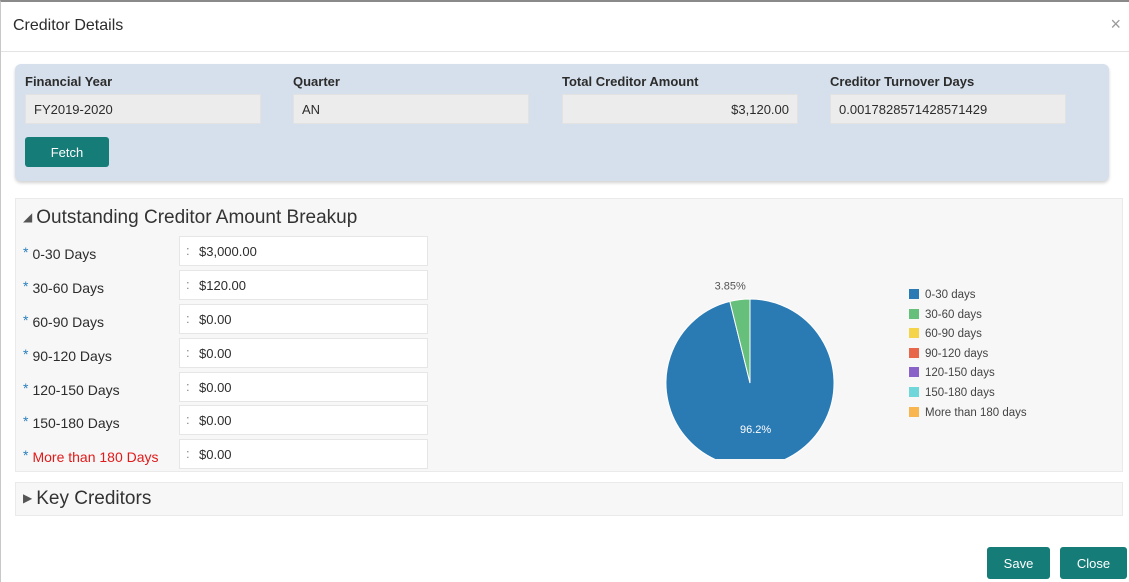 This screenshot has height=582, width=1129. I want to click on breakup-row: * 0-30 Days $3,000.00 :, so click(226, 251).